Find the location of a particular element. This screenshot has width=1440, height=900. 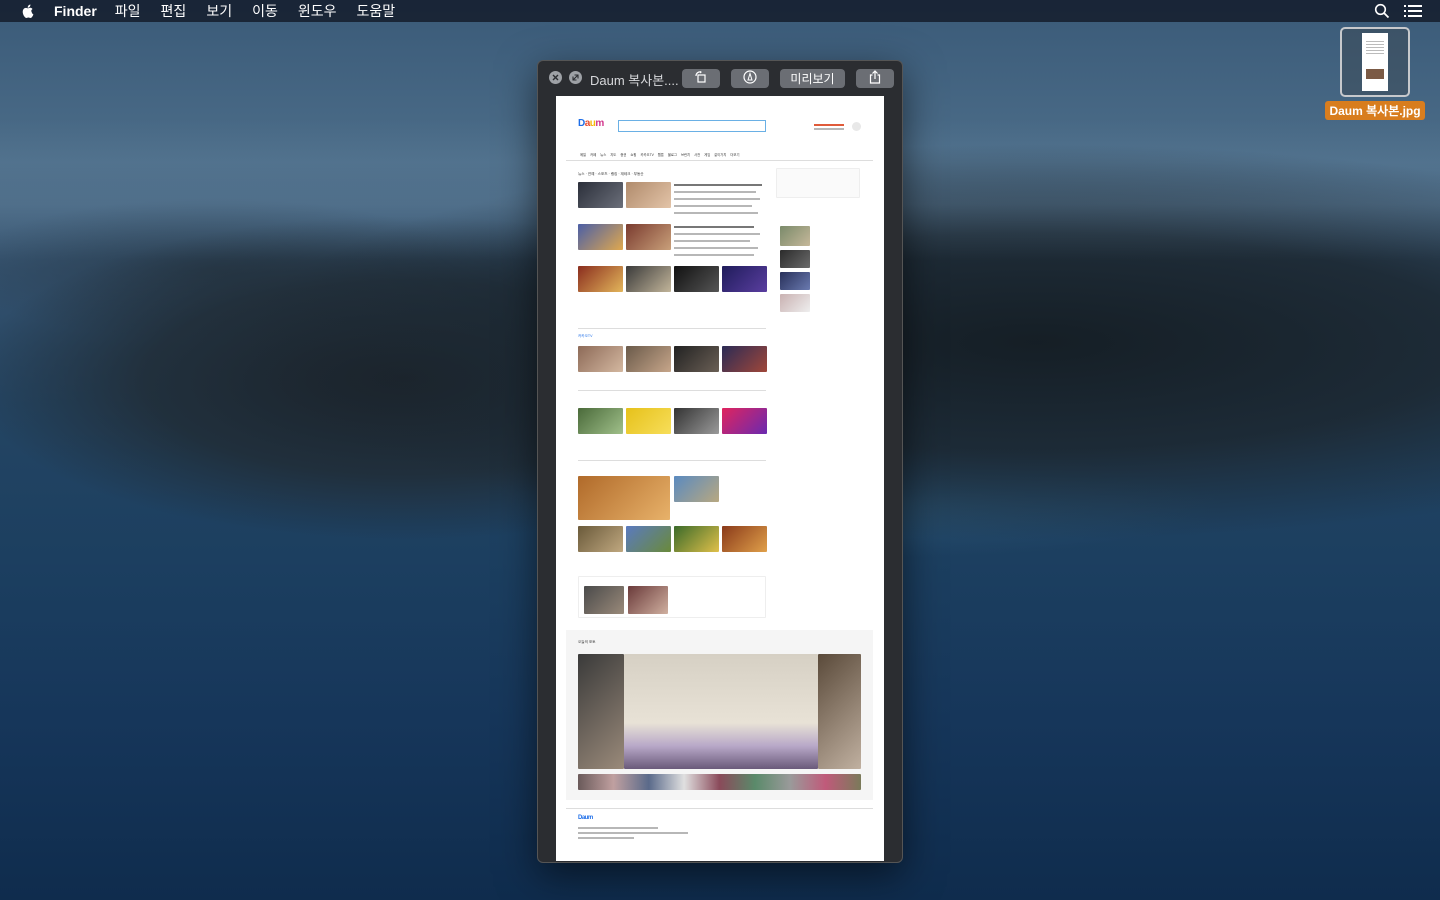

spotlight-search-icon is located at coordinates (1382, 12).